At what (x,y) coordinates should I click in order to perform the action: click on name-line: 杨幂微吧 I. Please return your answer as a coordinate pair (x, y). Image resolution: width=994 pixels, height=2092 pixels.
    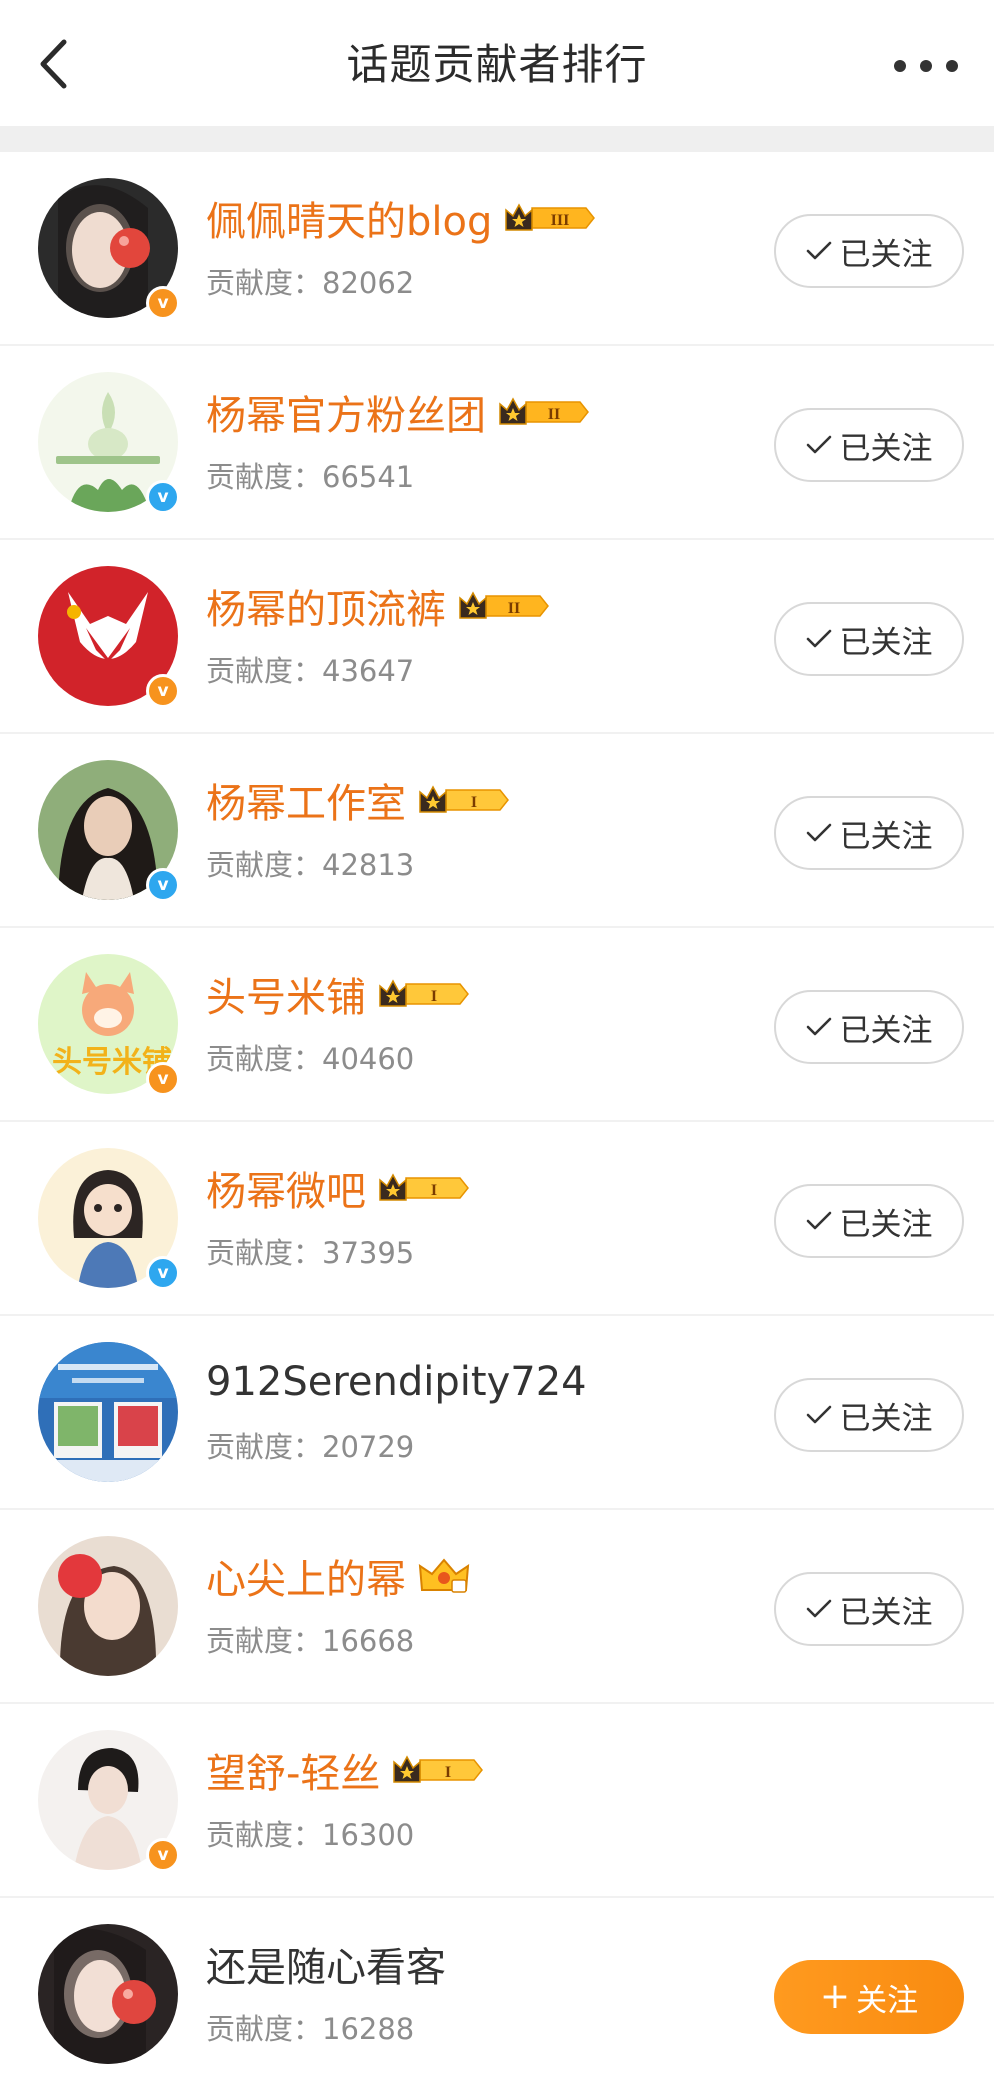
    Looking at the image, I should click on (339, 1188).